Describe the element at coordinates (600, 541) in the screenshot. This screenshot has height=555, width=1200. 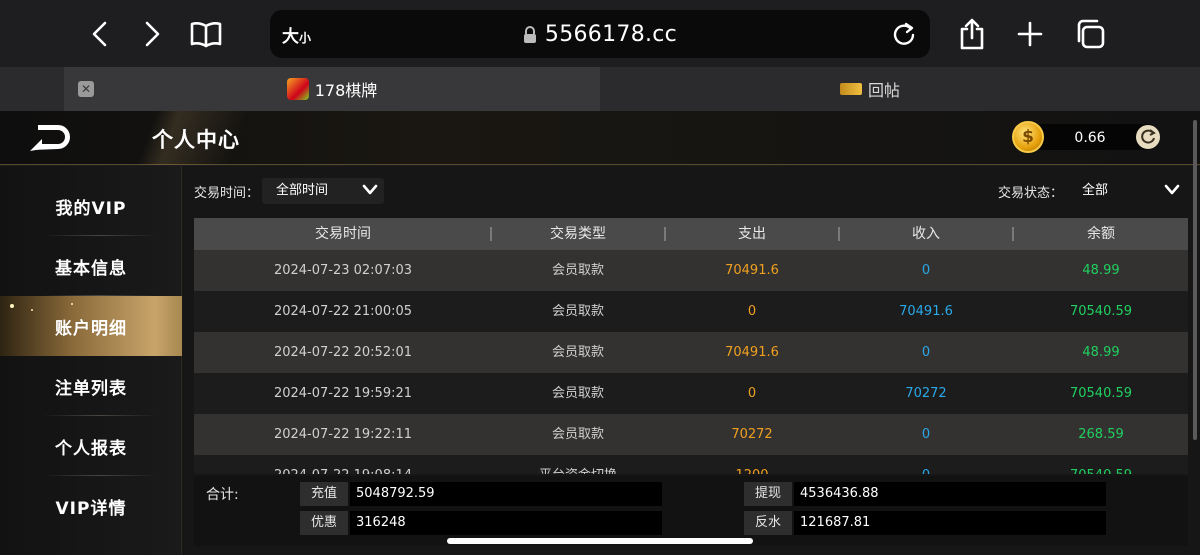
I see `home-indicator` at that location.